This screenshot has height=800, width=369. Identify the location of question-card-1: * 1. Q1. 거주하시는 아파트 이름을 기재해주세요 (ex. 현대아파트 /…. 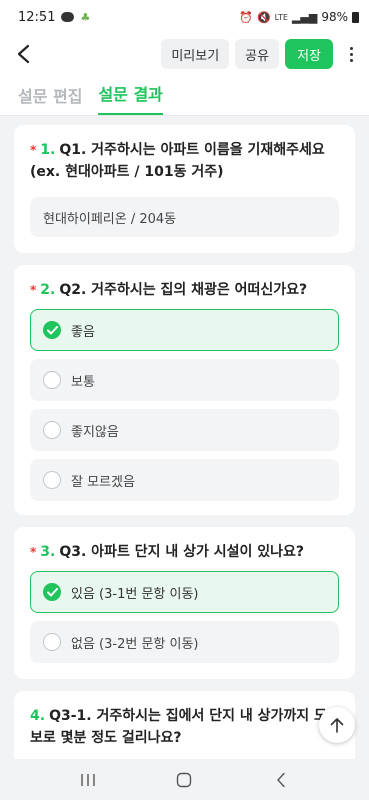
(184, 189).